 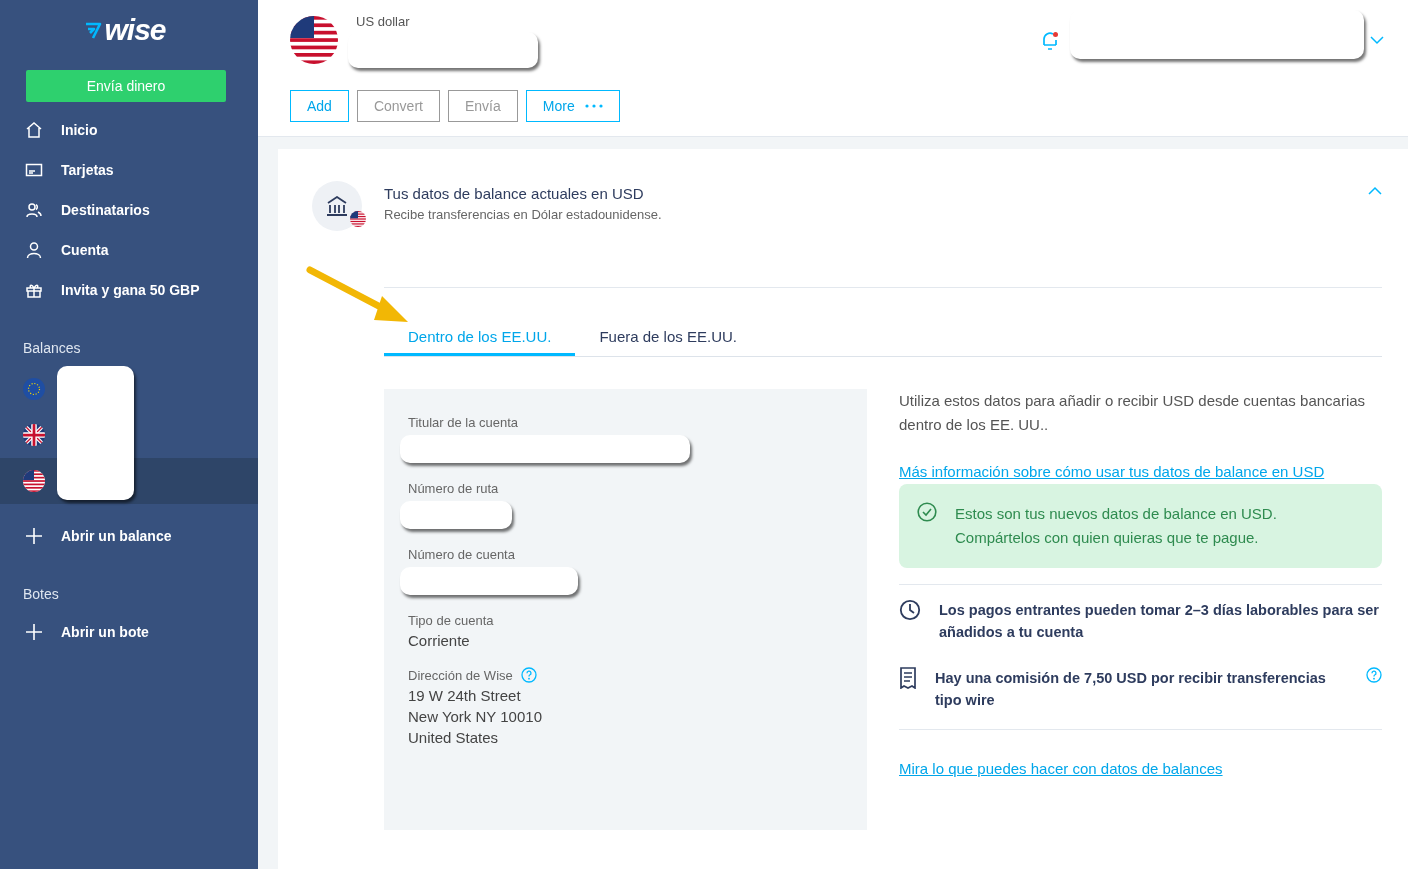 I want to click on nav-item: Cuenta, so click(x=129, y=250).